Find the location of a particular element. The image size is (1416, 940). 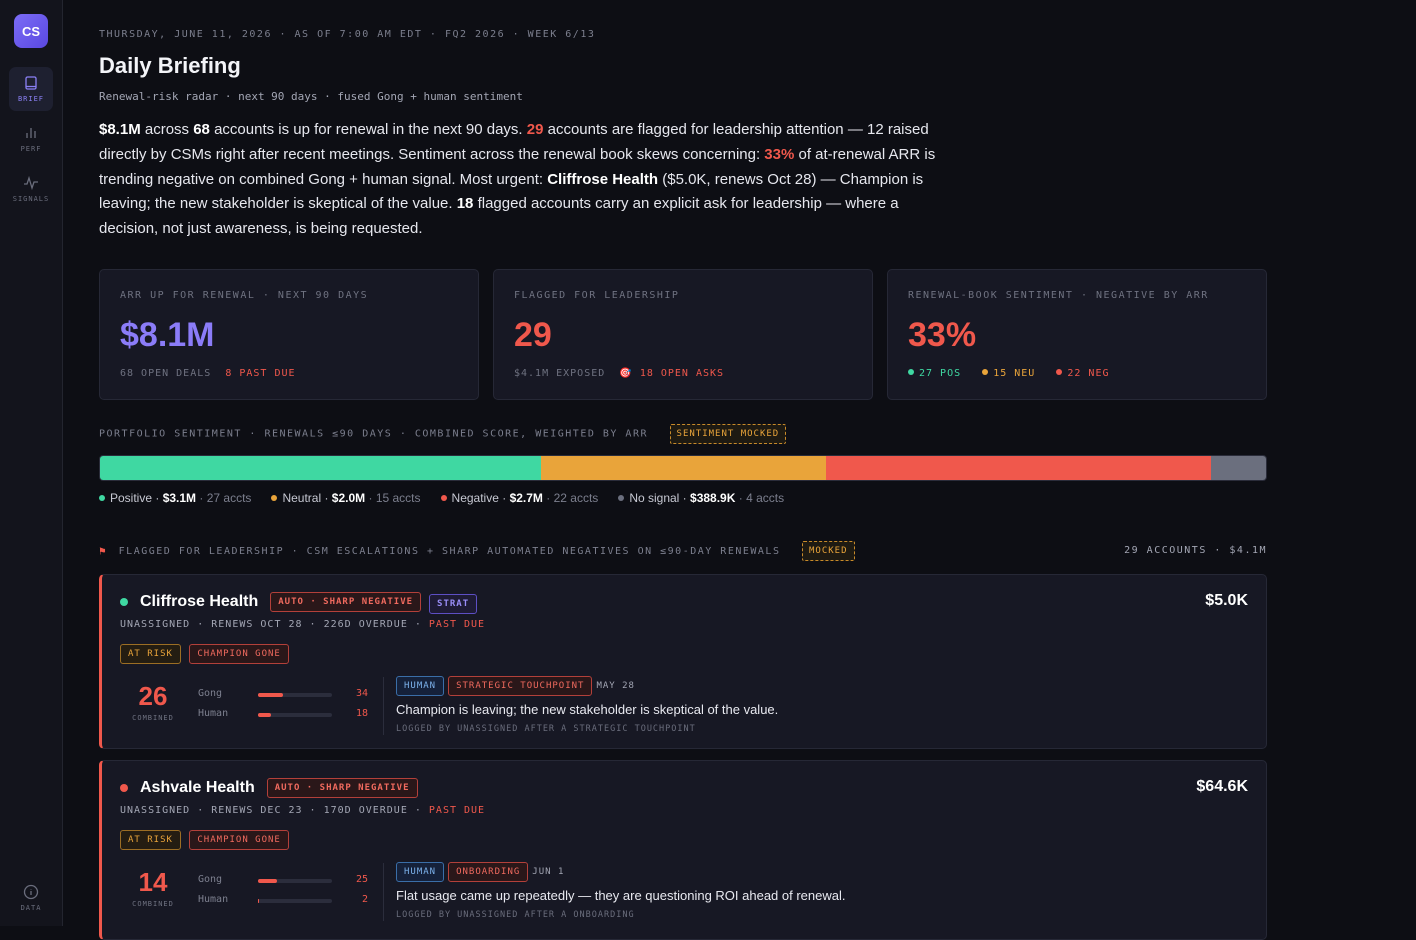

gong-label: Gong is located at coordinates (210, 693).